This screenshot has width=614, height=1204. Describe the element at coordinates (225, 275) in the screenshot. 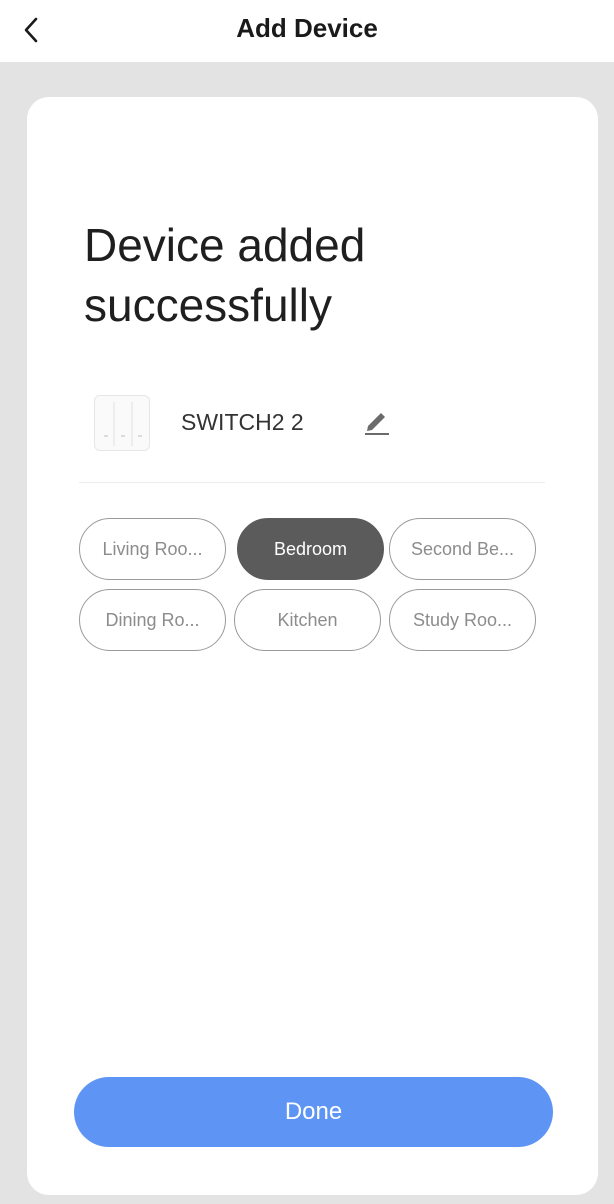

I see `success-title: Device added successfully` at that location.